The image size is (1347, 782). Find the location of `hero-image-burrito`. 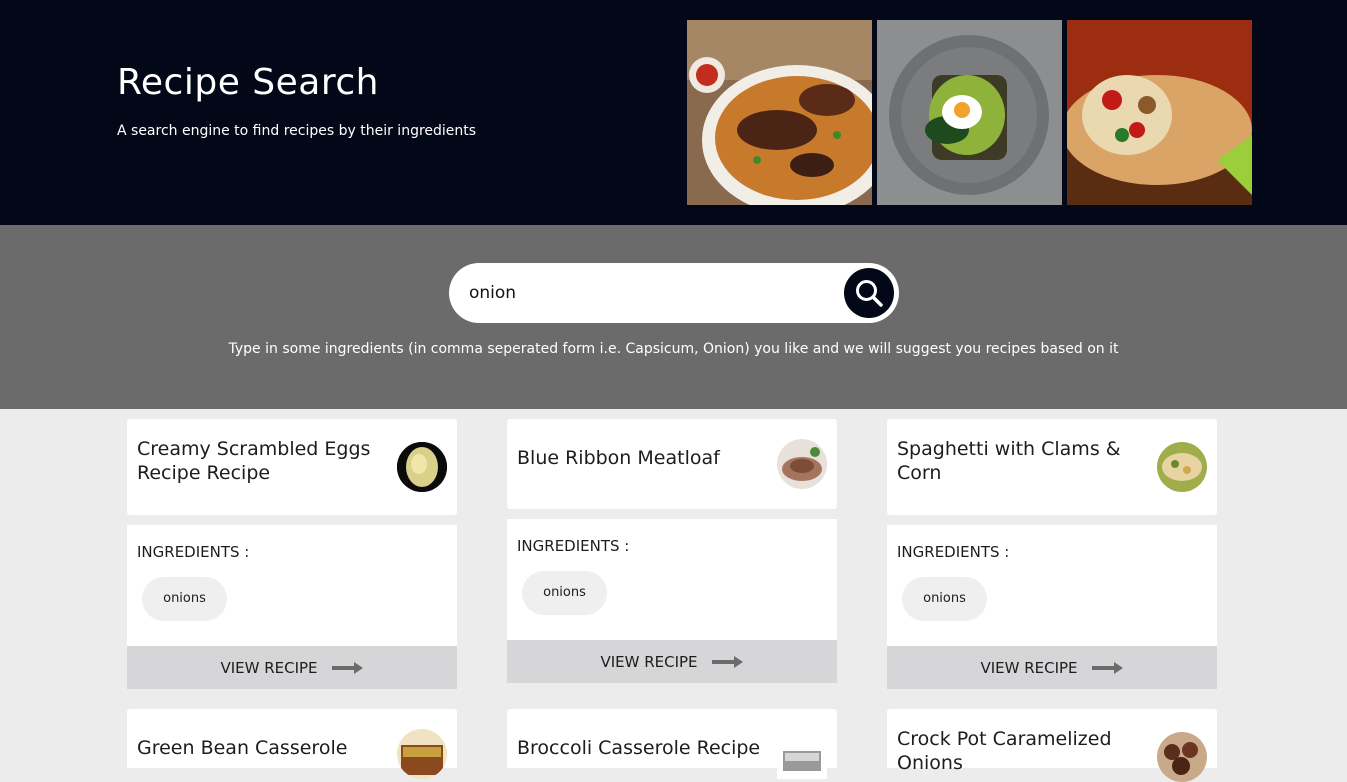

hero-image-burrito is located at coordinates (1159, 112).